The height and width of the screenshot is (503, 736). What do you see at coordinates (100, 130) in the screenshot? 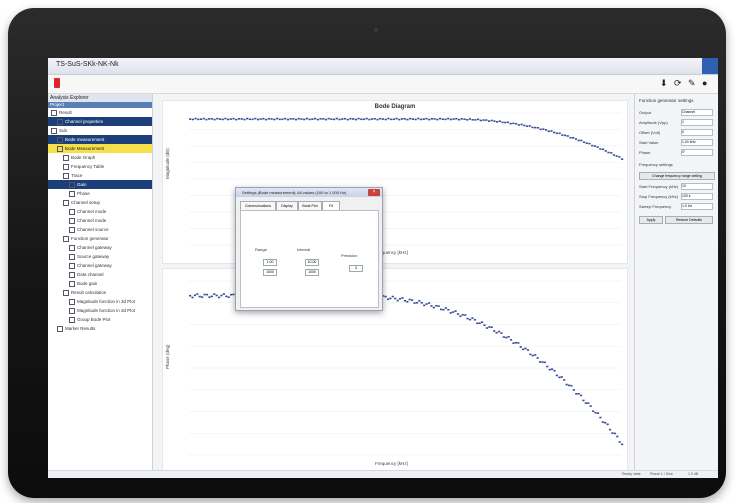
I see `tree-node: Sub` at bounding box center [100, 130].